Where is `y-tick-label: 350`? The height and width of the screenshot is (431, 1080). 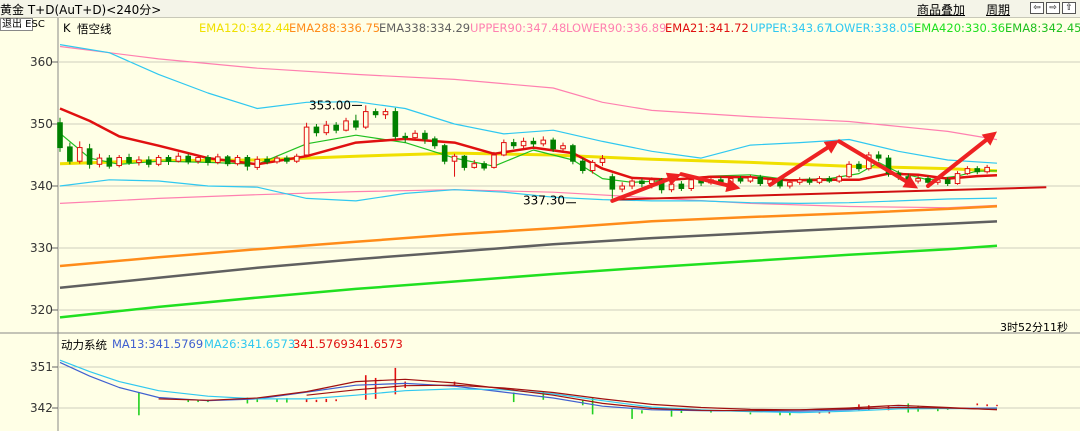 y-tick-label: 350 is located at coordinates (41, 124).